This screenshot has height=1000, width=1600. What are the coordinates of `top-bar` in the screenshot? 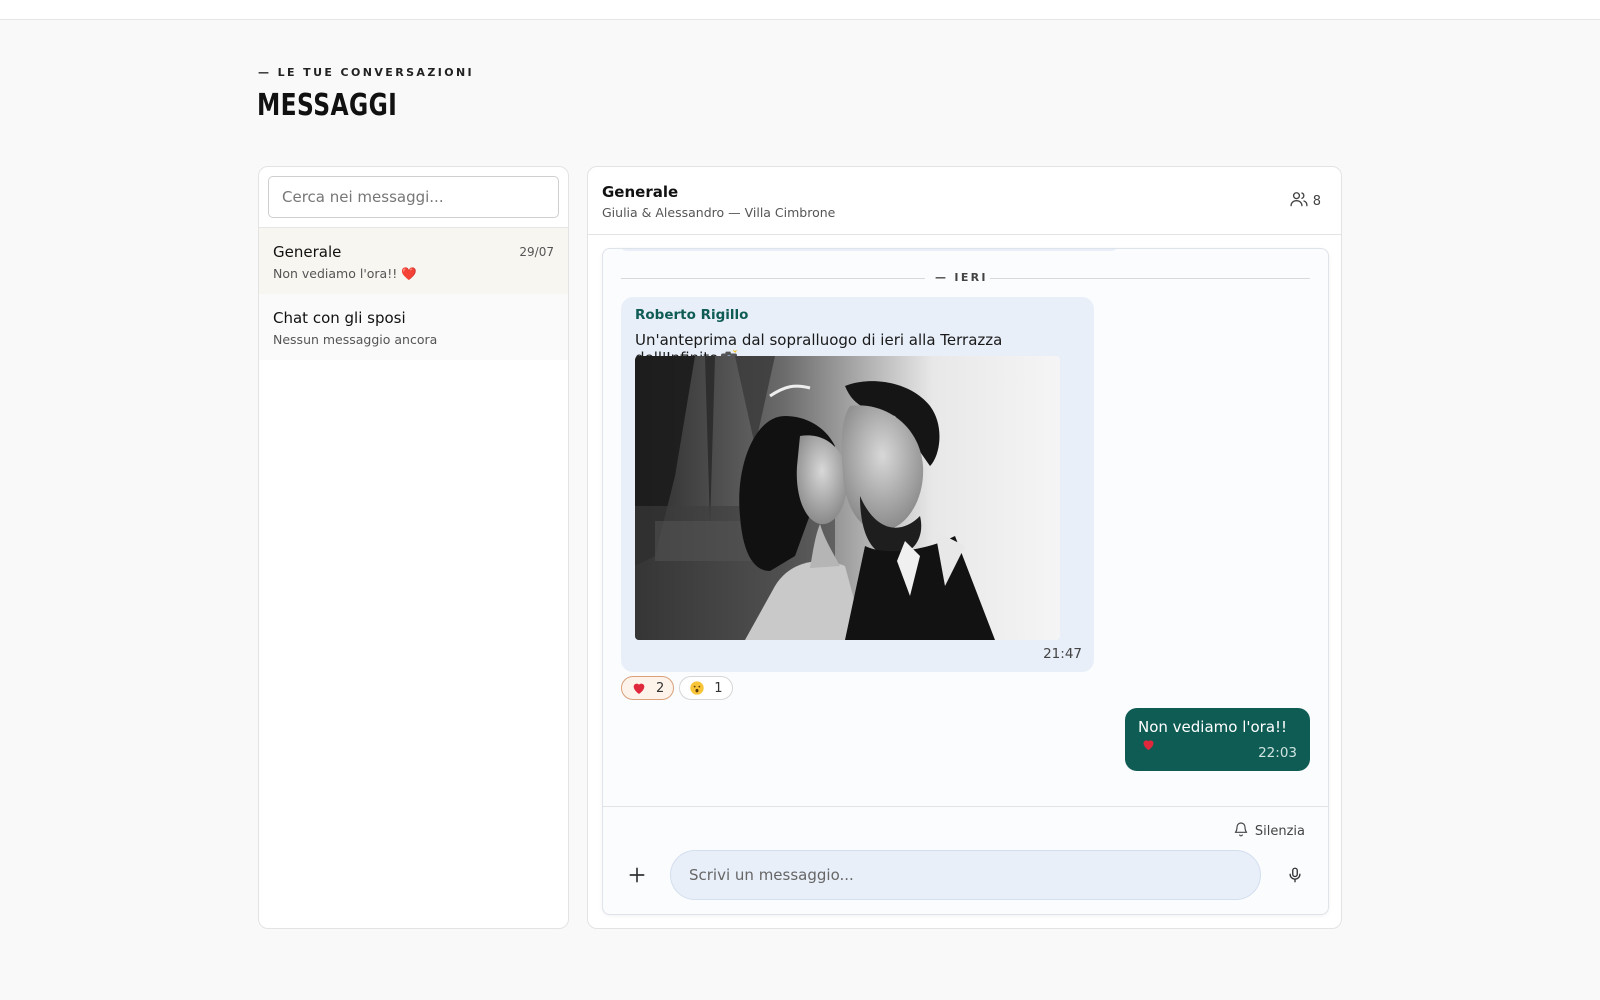 It's located at (800, 10).